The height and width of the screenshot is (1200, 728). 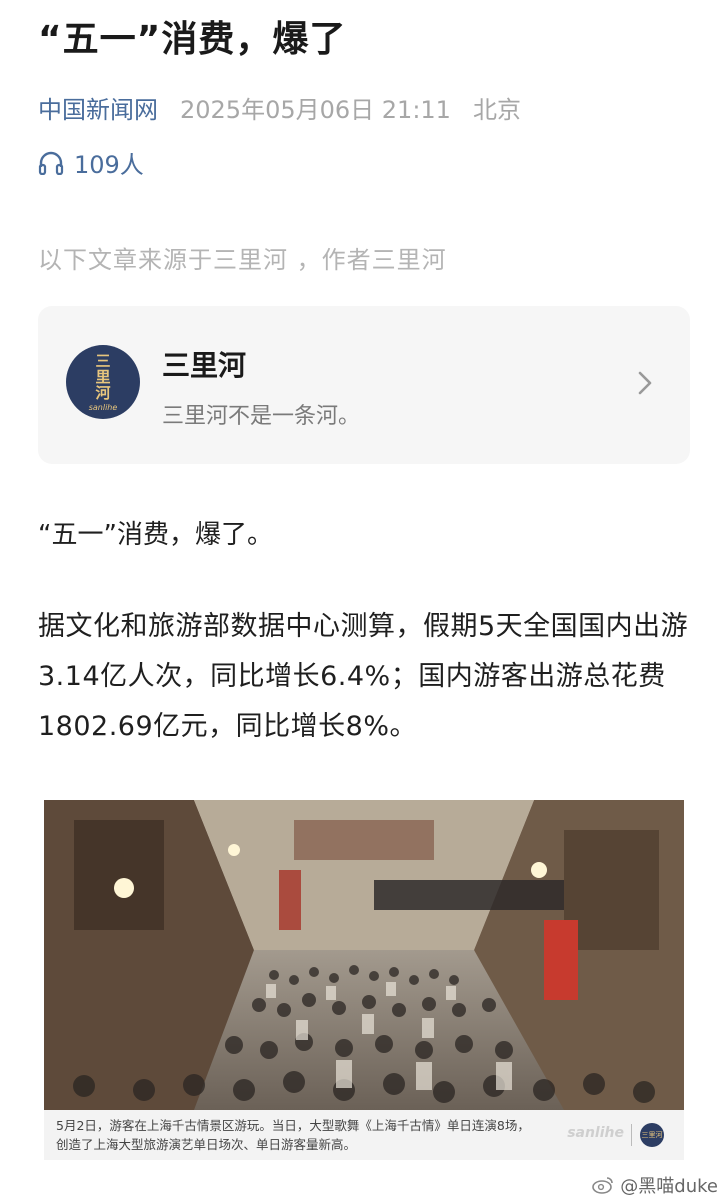 What do you see at coordinates (645, 383) in the screenshot?
I see `chevron-right-icon` at bounding box center [645, 383].